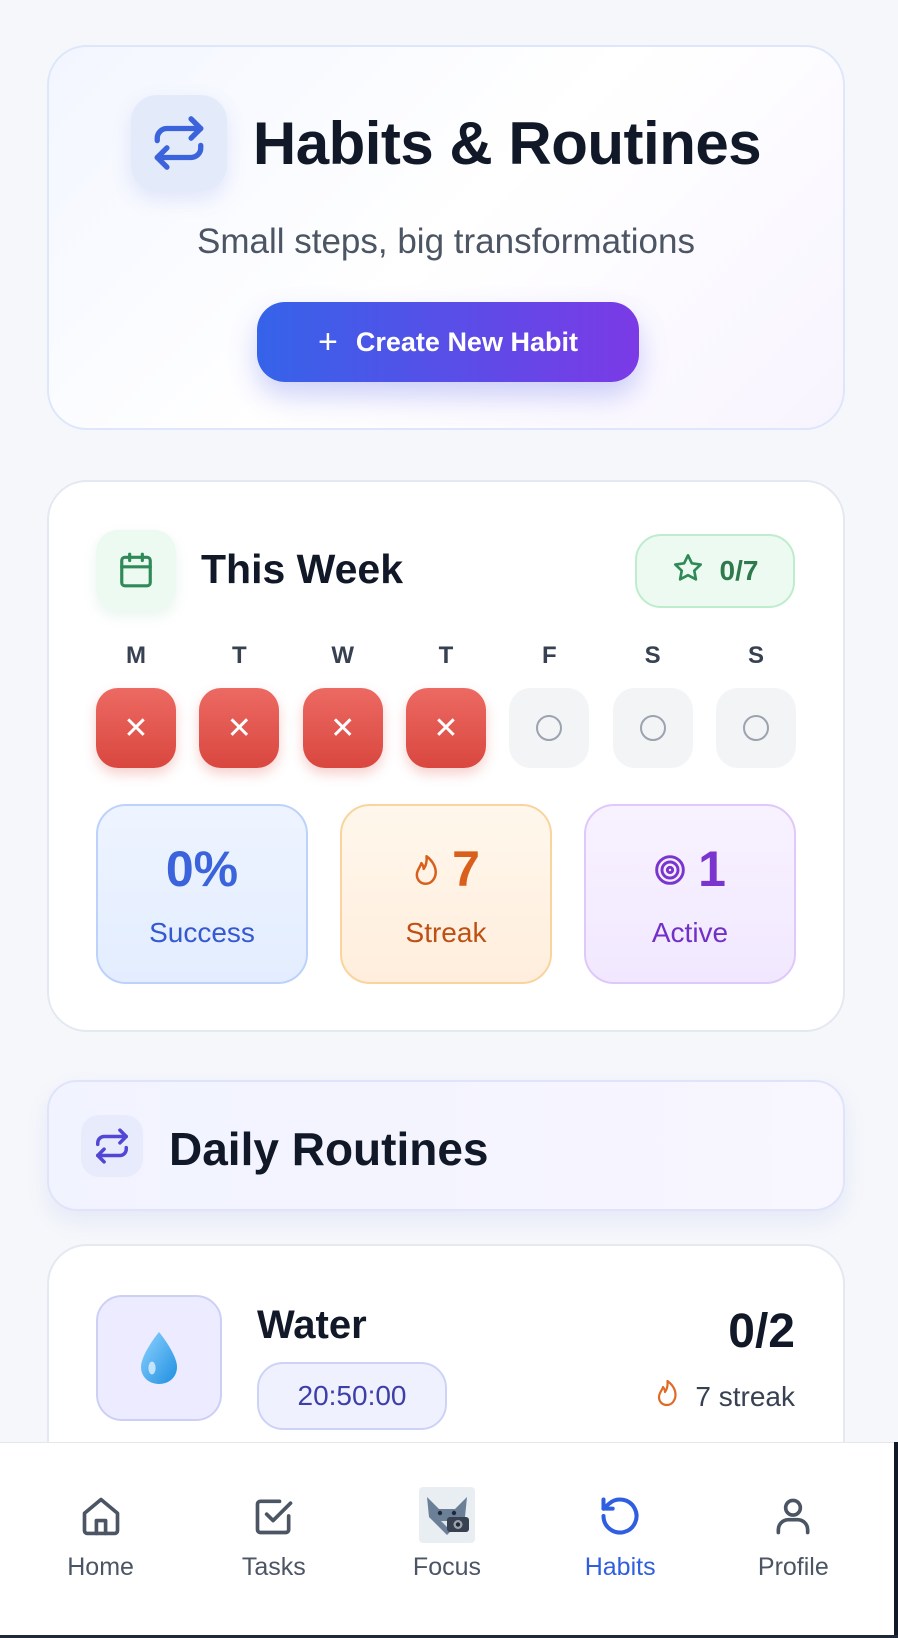 This screenshot has height=1638, width=898. Describe the element at coordinates (793, 1516) in the screenshot. I see `user-icon` at that location.